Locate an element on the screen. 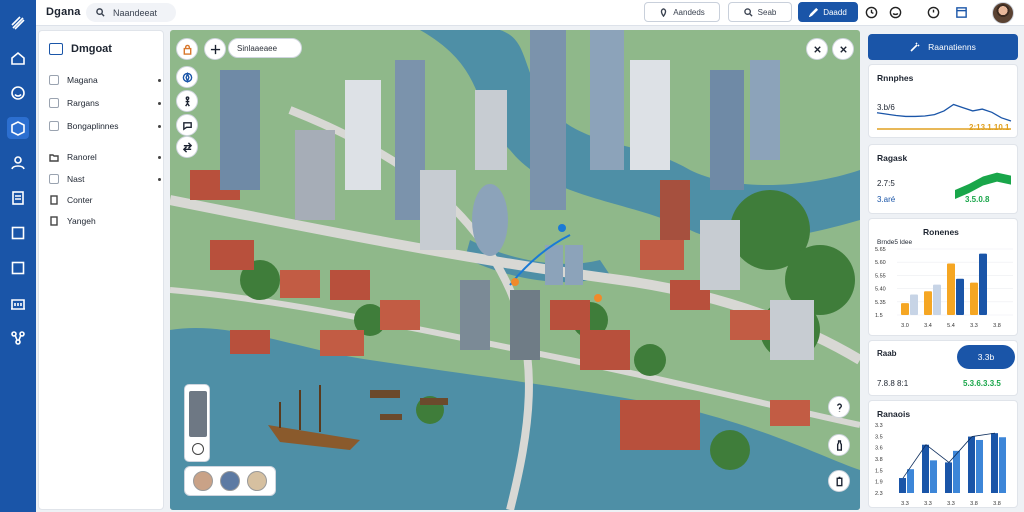 The image size is (1024, 512). layer-label: Magana is located at coordinates (82, 80).